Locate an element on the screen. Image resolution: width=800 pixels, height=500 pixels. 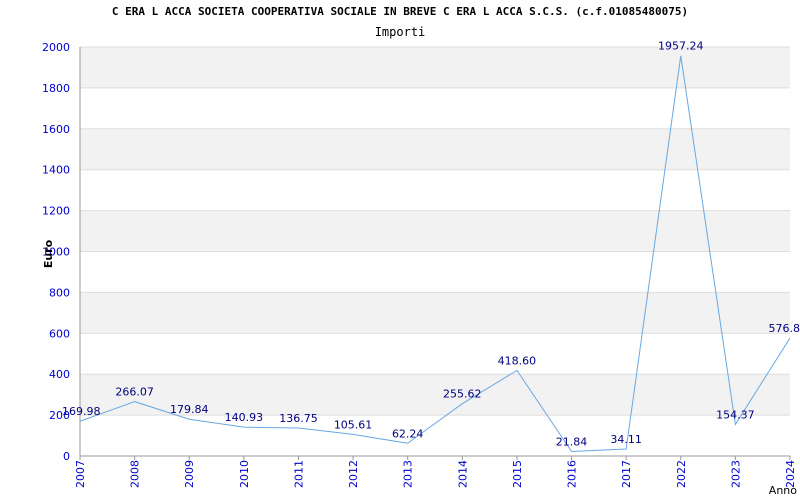
y-tick-label: 1400 is located at coordinates (56, 170).